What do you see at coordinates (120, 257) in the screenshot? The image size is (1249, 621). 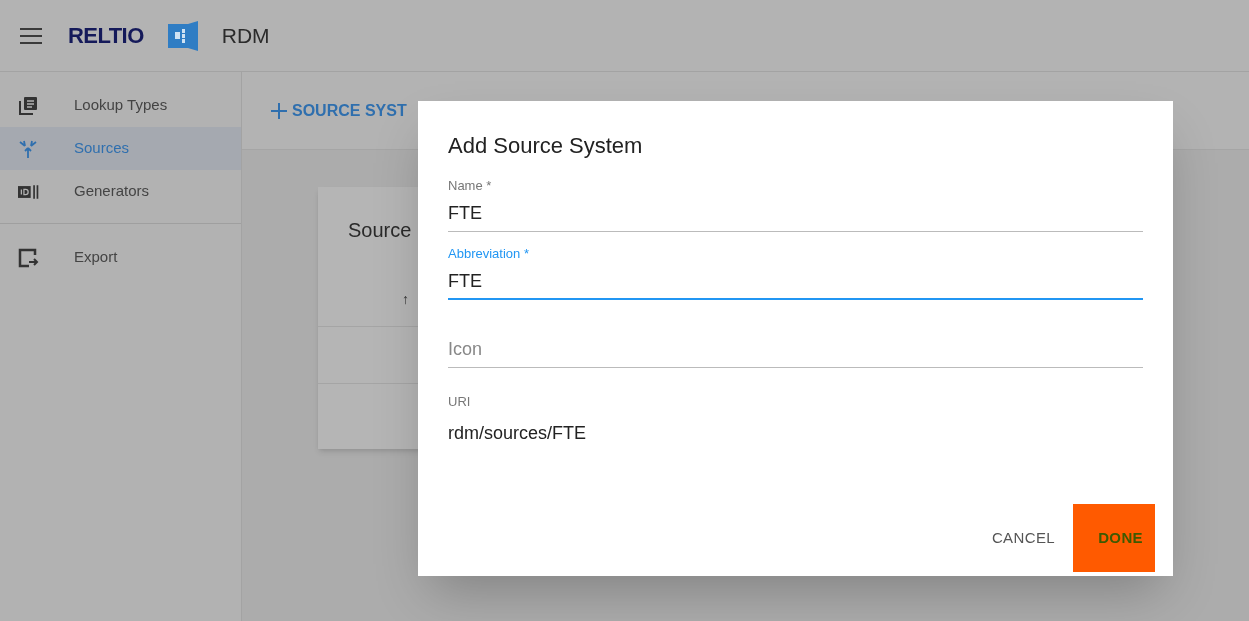 I see `sidebar-item: Export` at bounding box center [120, 257].